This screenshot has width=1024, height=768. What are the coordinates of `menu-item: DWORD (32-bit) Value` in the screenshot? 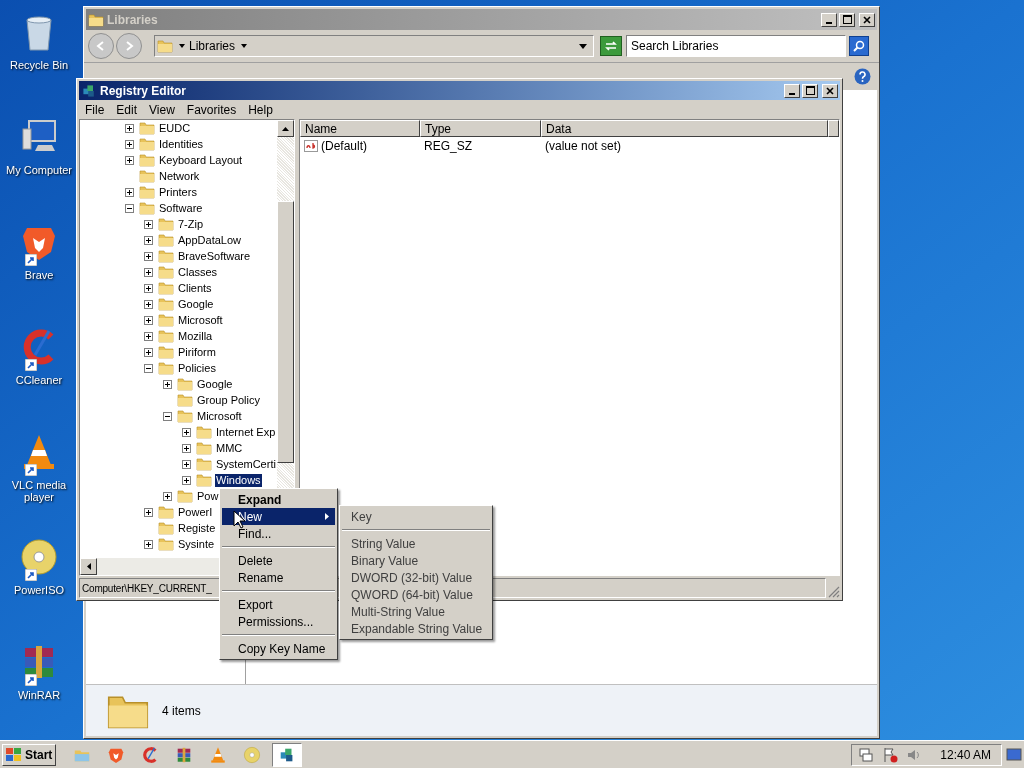 It's located at (416, 577).